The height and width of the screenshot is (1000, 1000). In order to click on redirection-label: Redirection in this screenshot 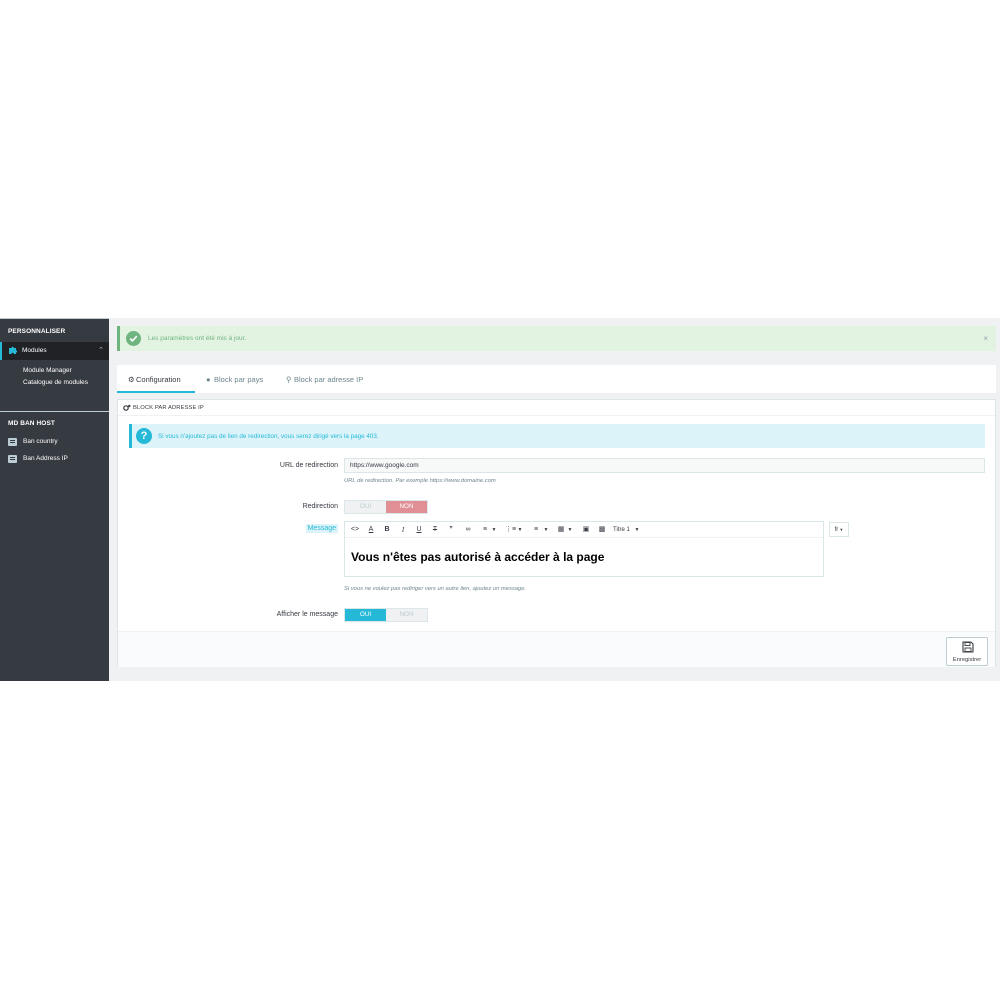, I will do `click(320, 506)`.